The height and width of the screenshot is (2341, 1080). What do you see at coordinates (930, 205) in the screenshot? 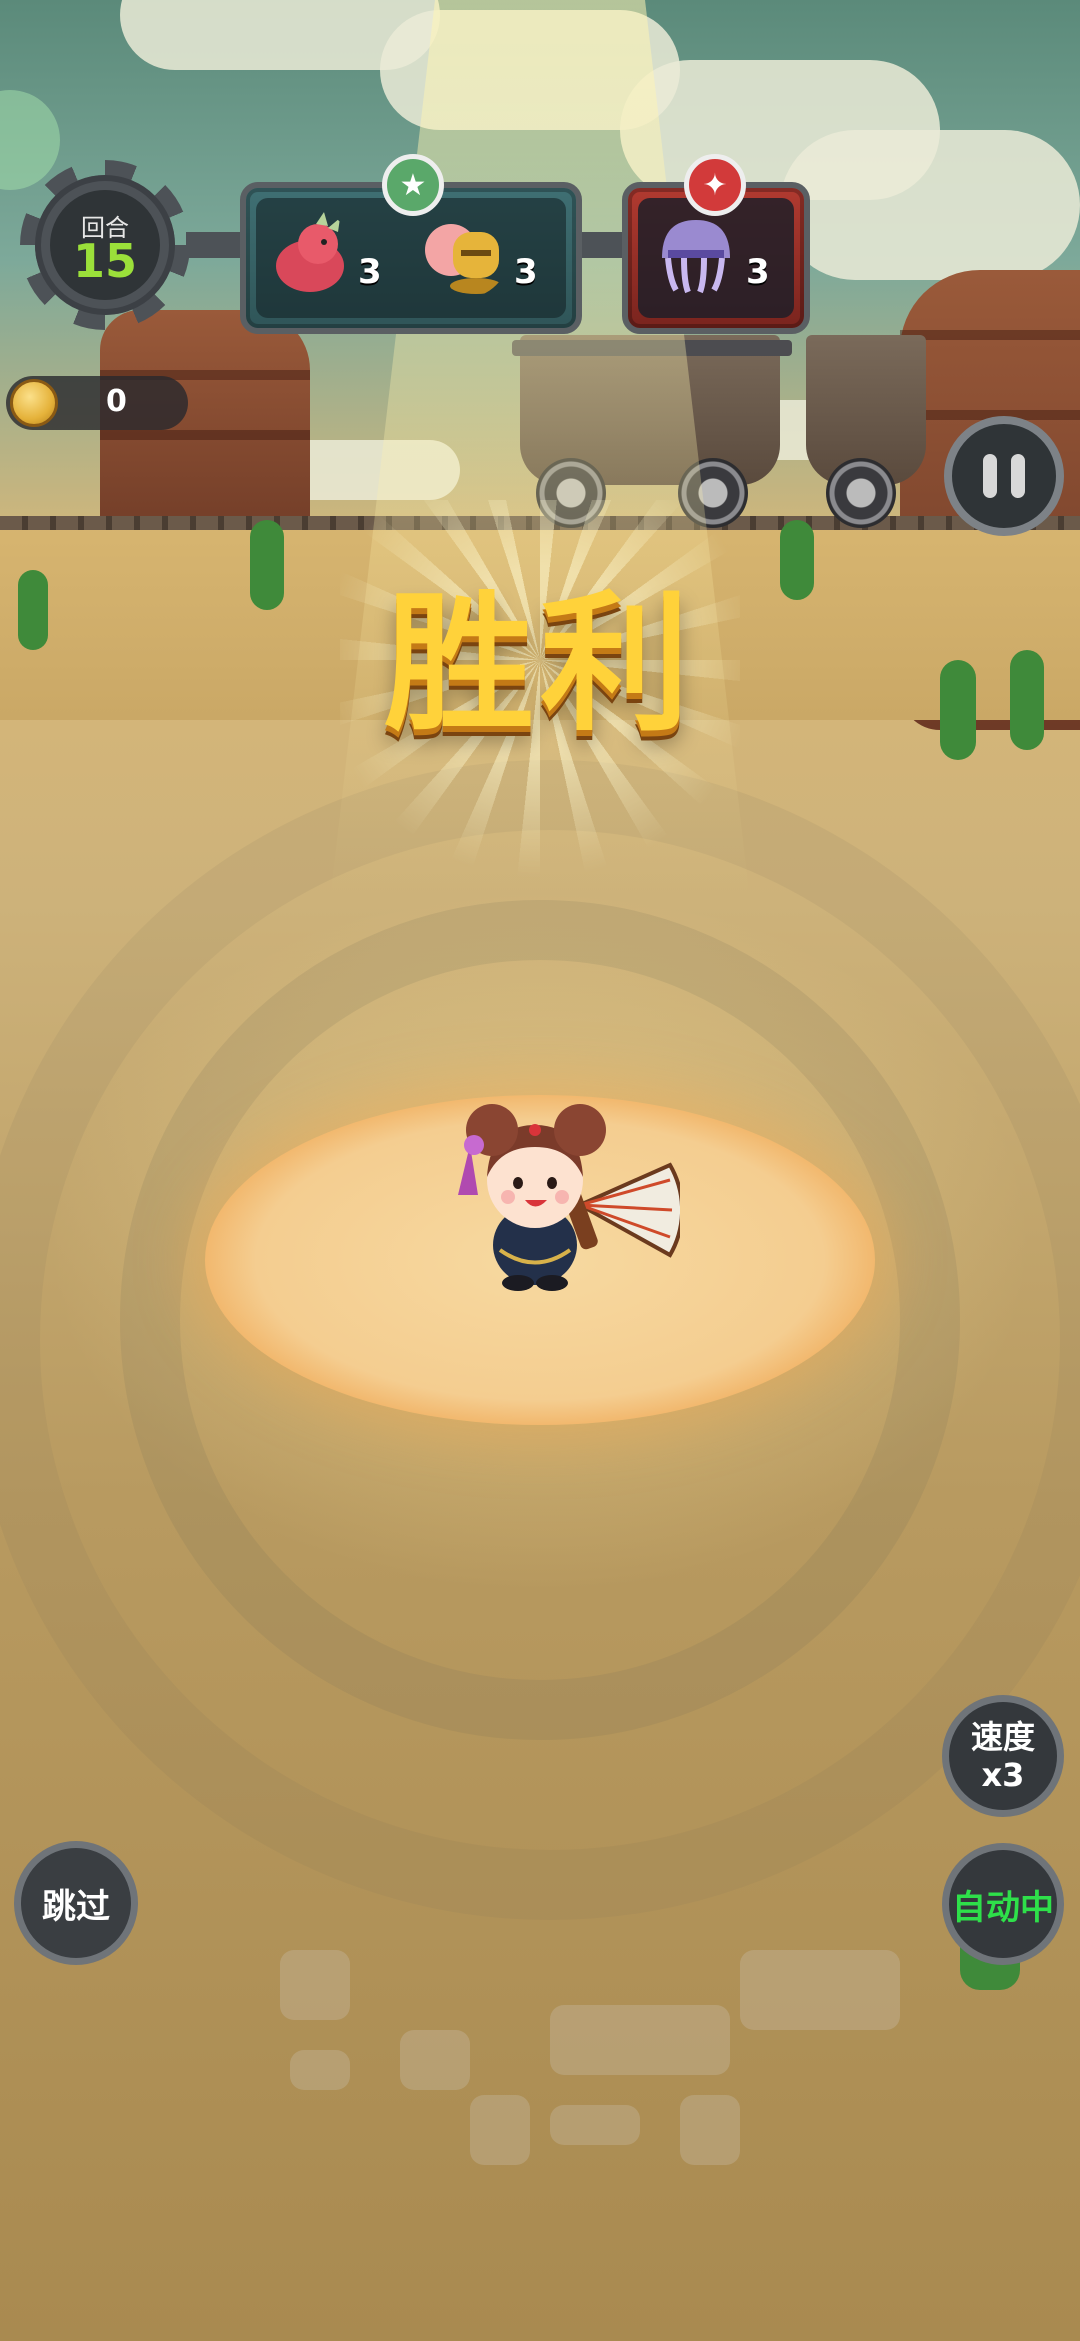
I see `cloud` at bounding box center [930, 205].